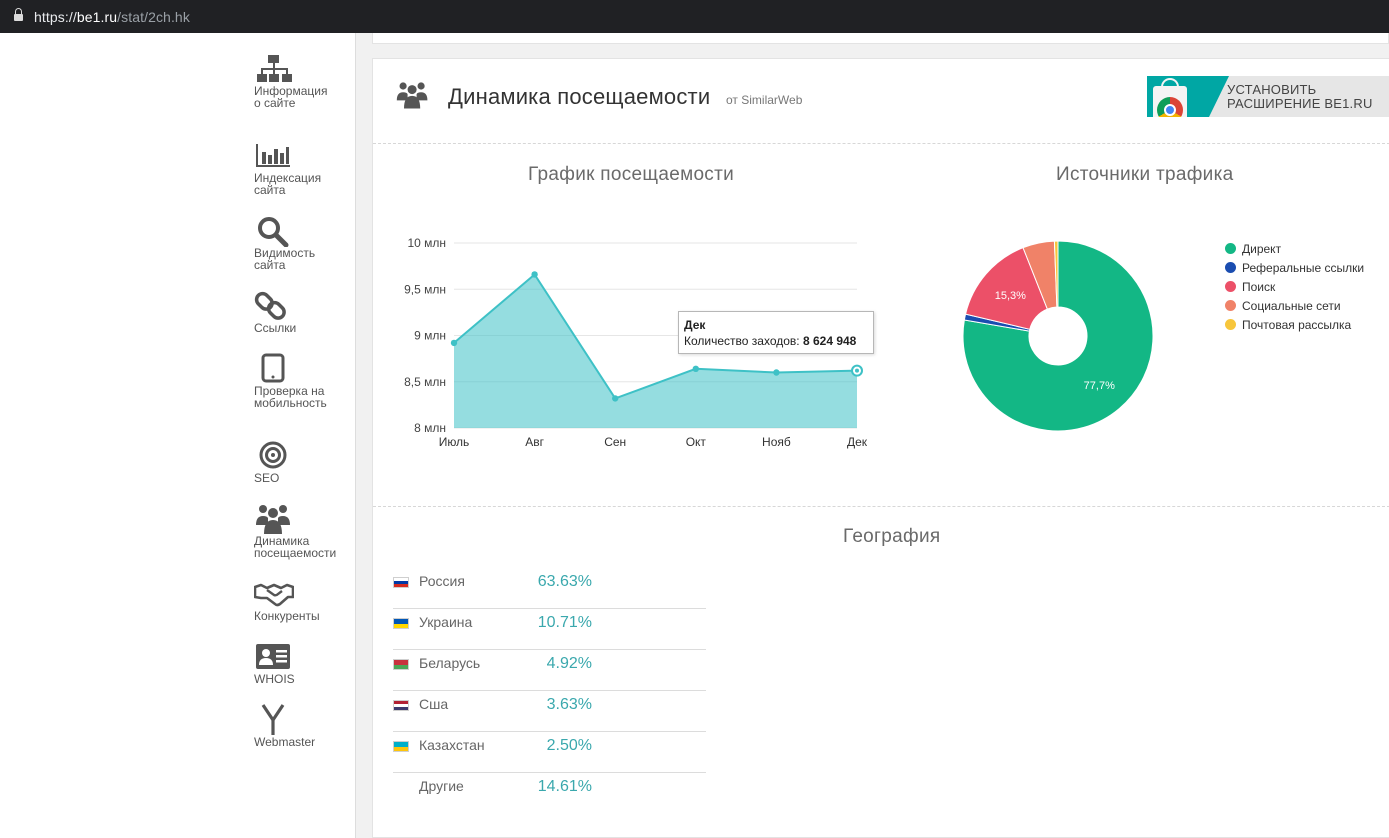 Image resolution: width=1389 pixels, height=838 pixels. Describe the element at coordinates (881, 506) in the screenshot. I see `section-divider` at that location.